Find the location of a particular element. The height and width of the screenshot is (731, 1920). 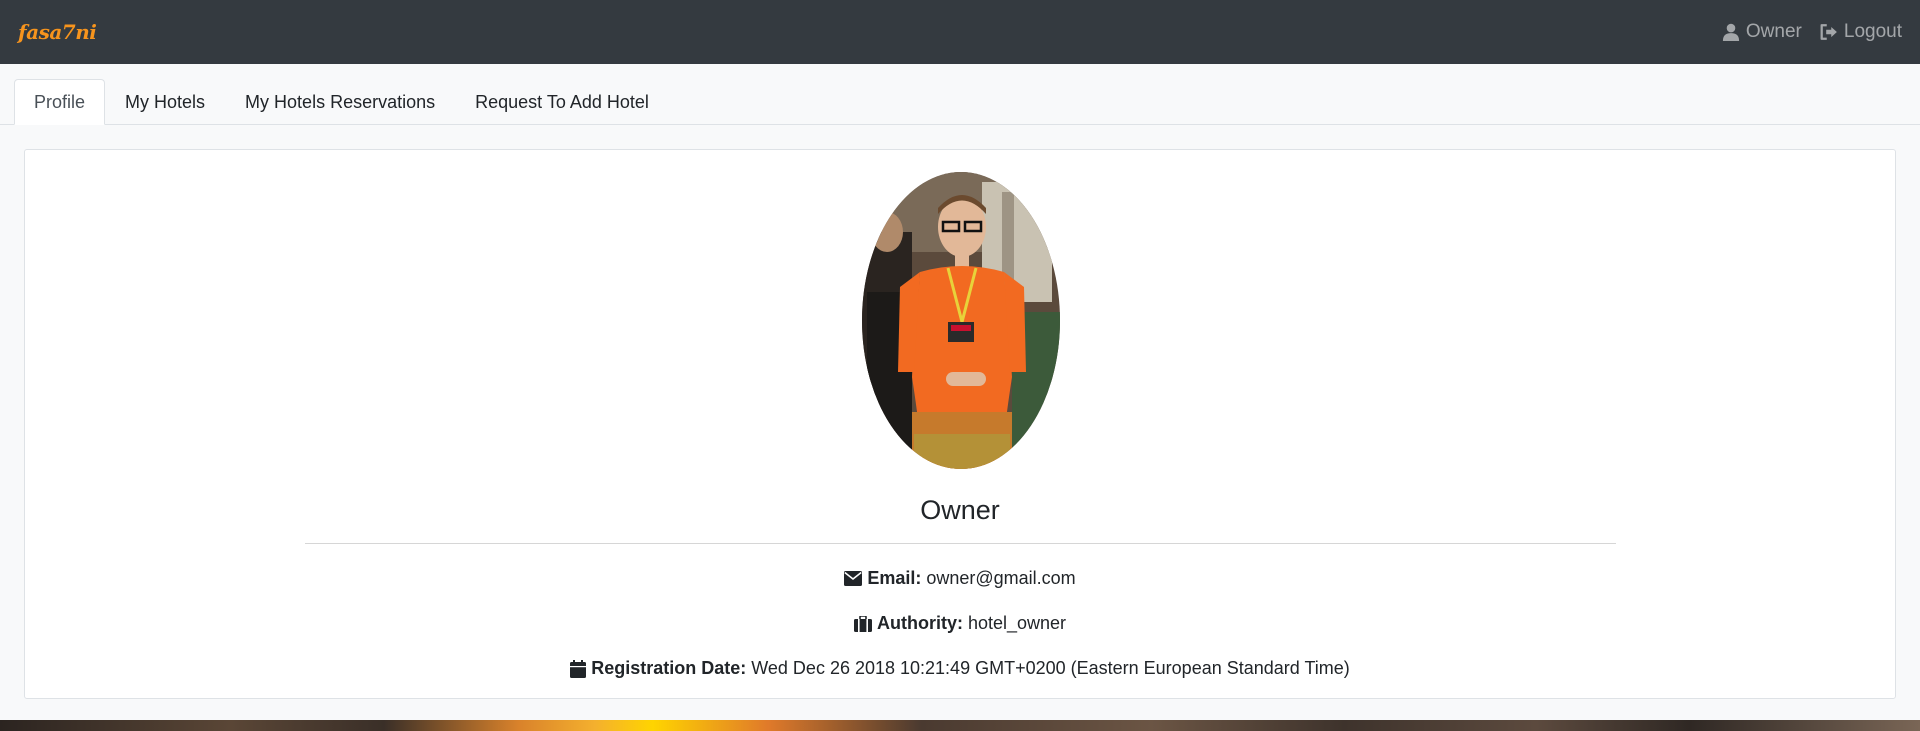

tab-request-to-add-hotel: Request To Add Hotel is located at coordinates (562, 102).